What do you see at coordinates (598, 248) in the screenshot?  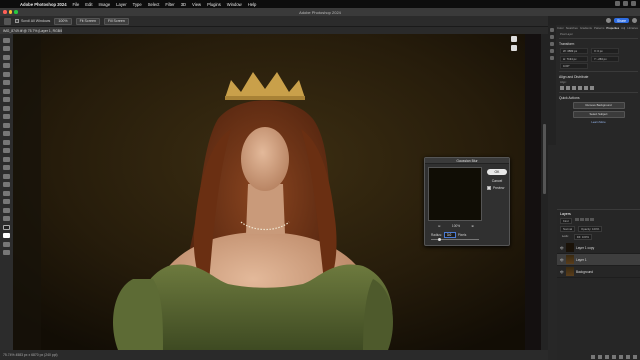 I see `layer-row: 👁 Layer 1 copy` at bounding box center [598, 248].